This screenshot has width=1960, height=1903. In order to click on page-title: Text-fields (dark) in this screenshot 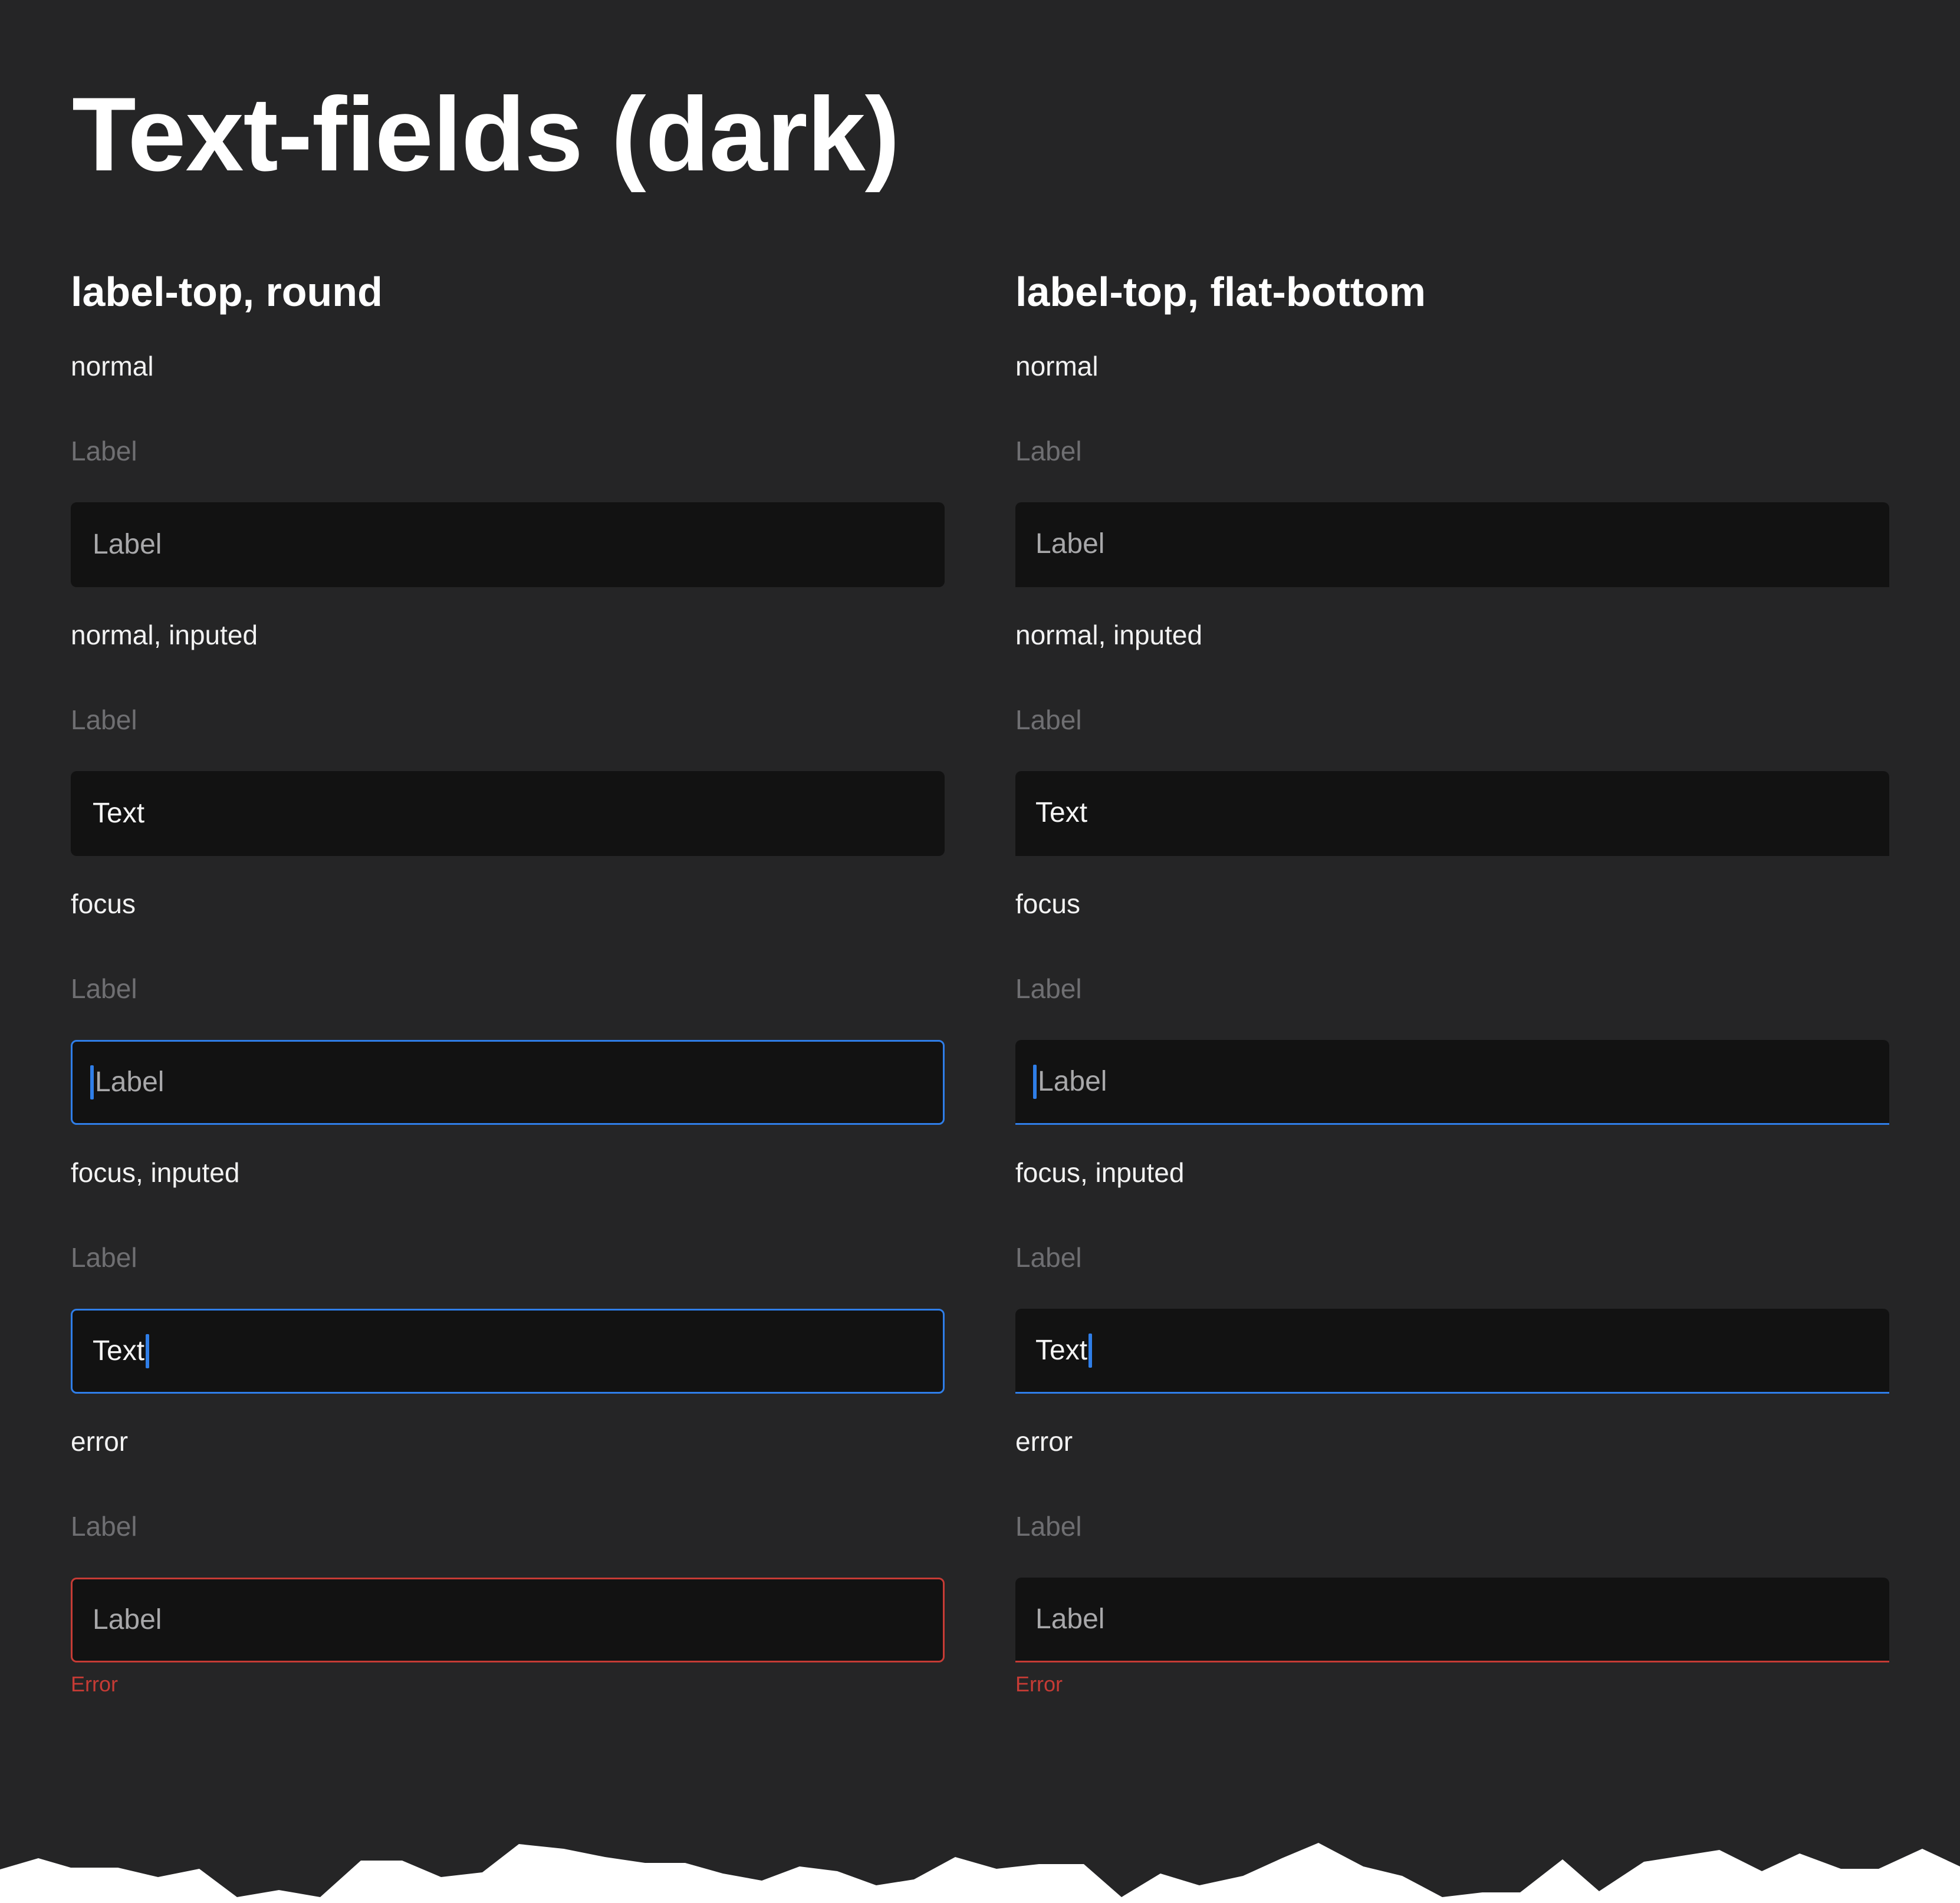, I will do `click(486, 134)`.